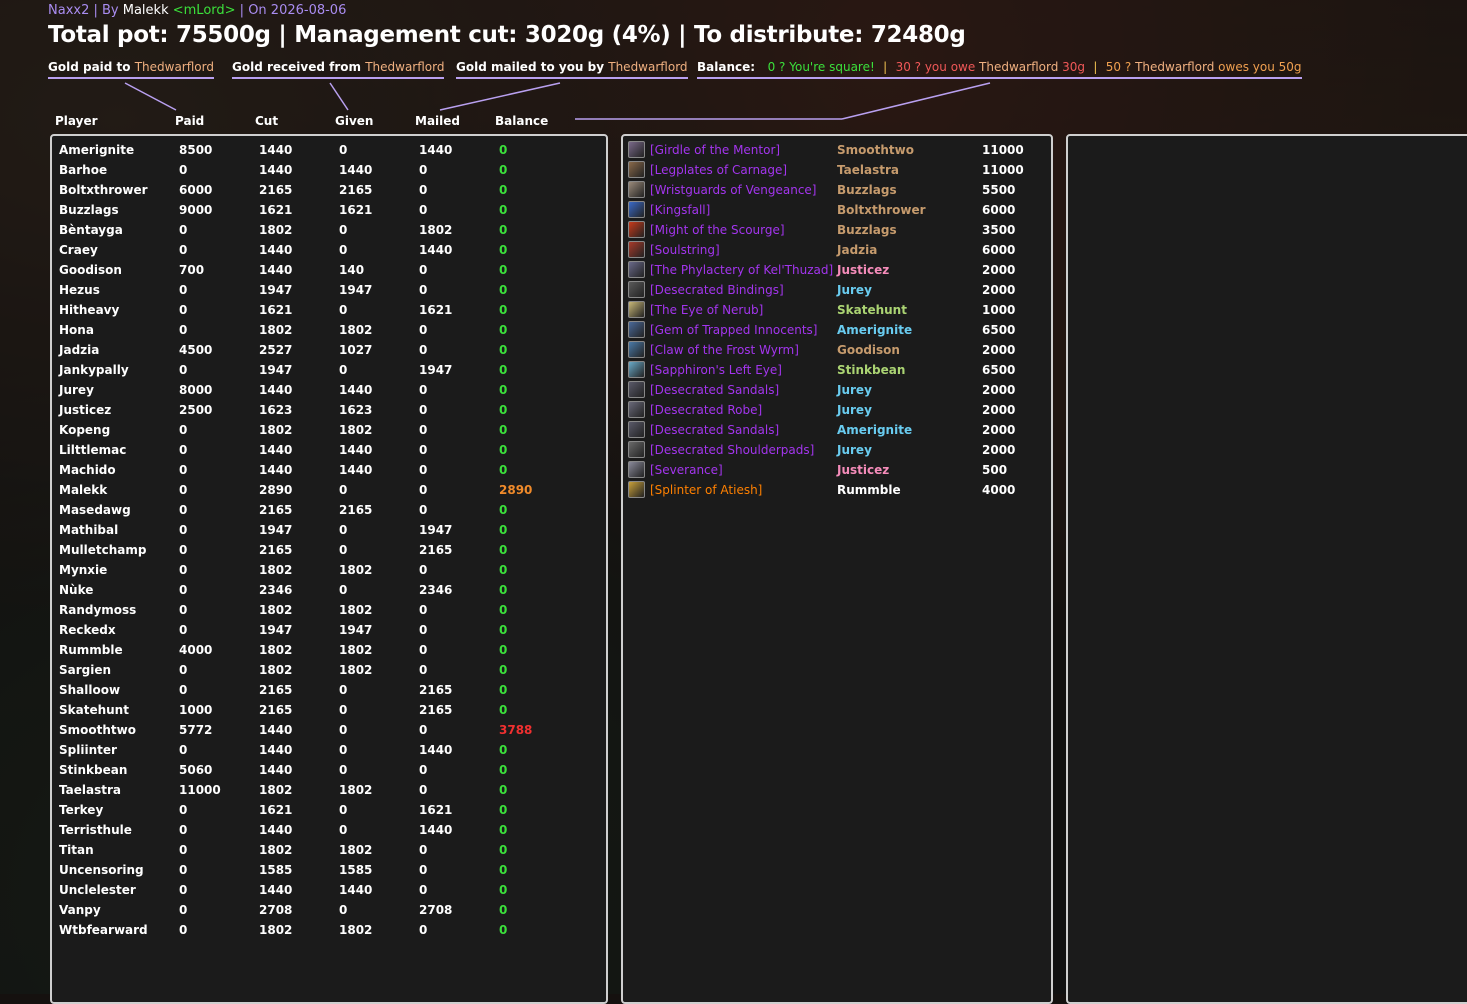 The image size is (1467, 1004). What do you see at coordinates (329, 810) in the screenshot?
I see `player-row: Terkey 0 1621 0 1621 0` at bounding box center [329, 810].